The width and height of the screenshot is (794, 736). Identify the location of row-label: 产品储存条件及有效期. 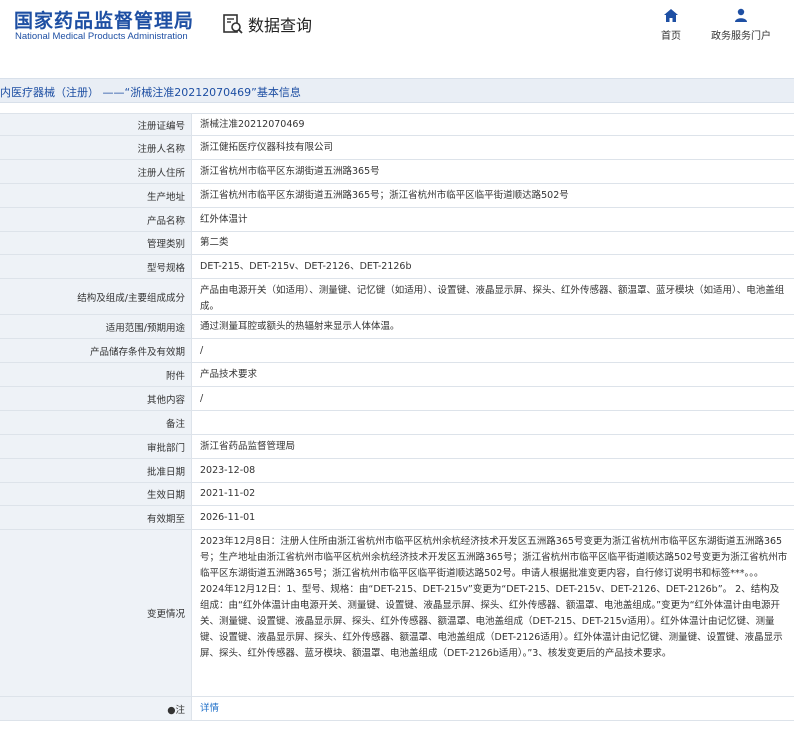
(96, 350).